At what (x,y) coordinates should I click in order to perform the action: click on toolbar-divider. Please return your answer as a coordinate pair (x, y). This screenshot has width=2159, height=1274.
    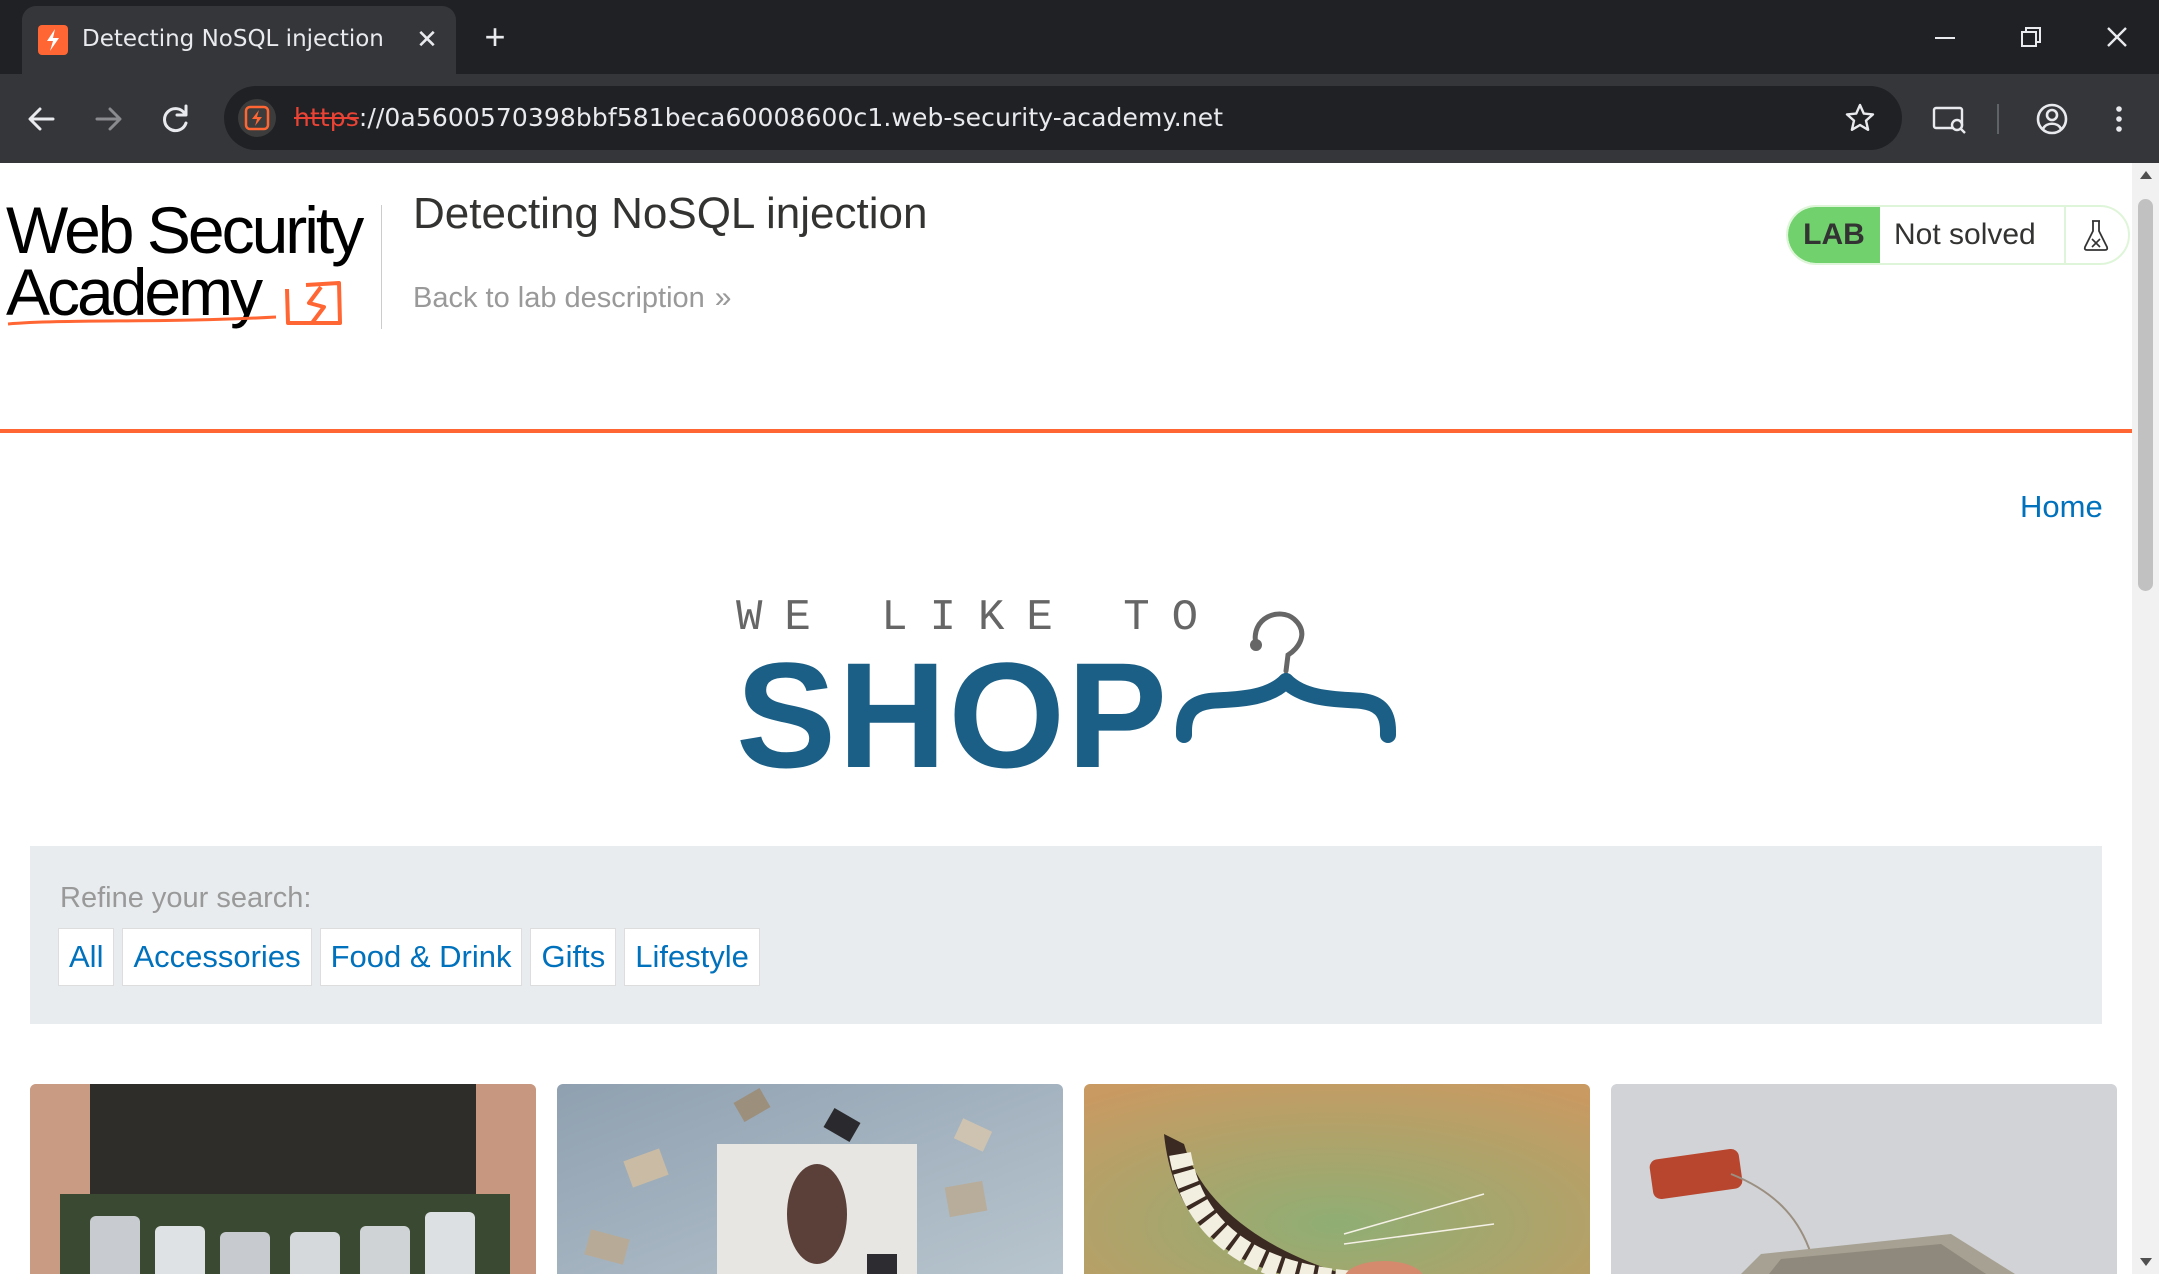
    Looking at the image, I should click on (1998, 119).